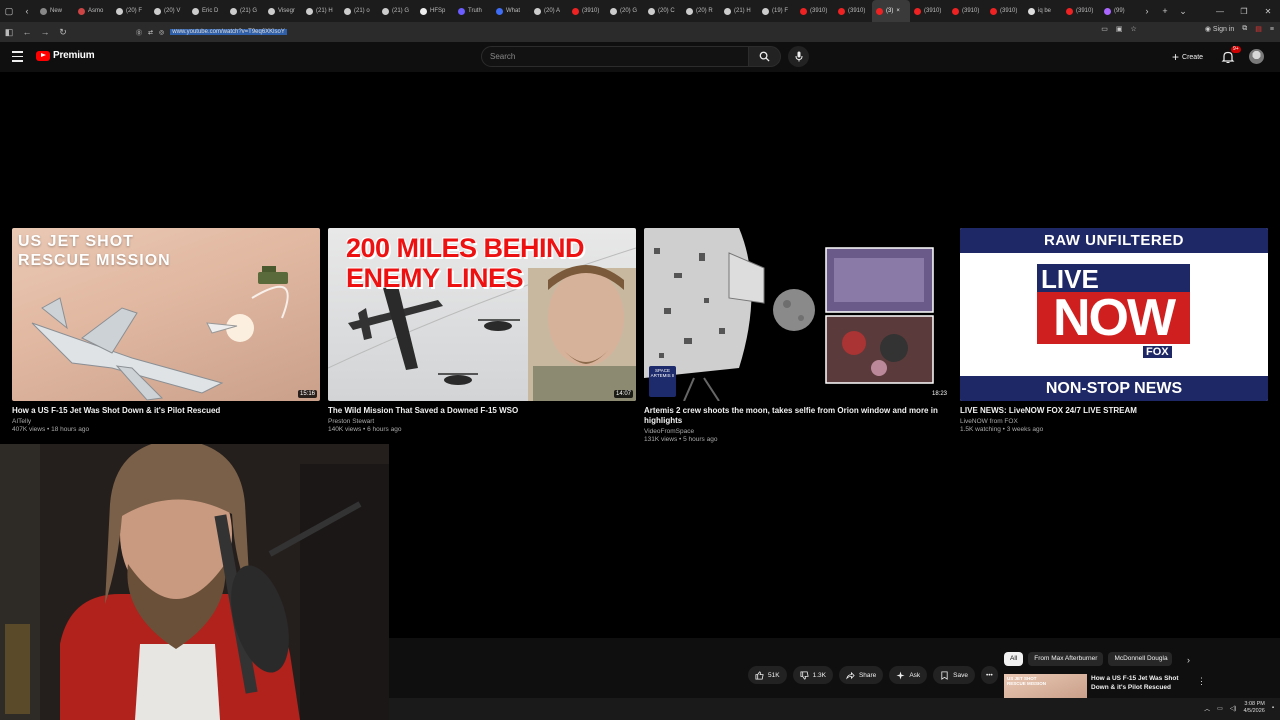  Describe the element at coordinates (511, 11) in the screenshot. I see `browser-tab: What` at that location.